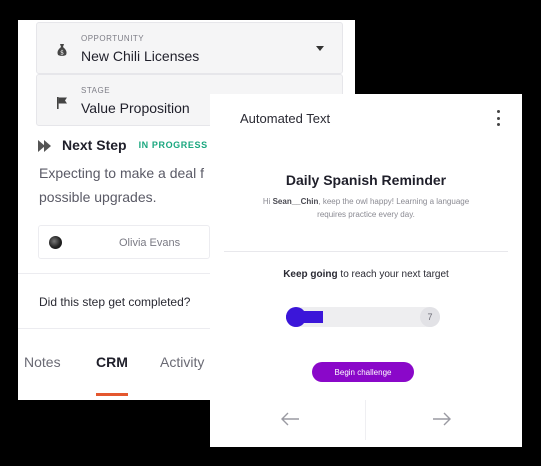 The width and height of the screenshot is (541, 466). Describe the element at coordinates (112, 362) in the screenshot. I see `tab-crm: CRM` at that location.